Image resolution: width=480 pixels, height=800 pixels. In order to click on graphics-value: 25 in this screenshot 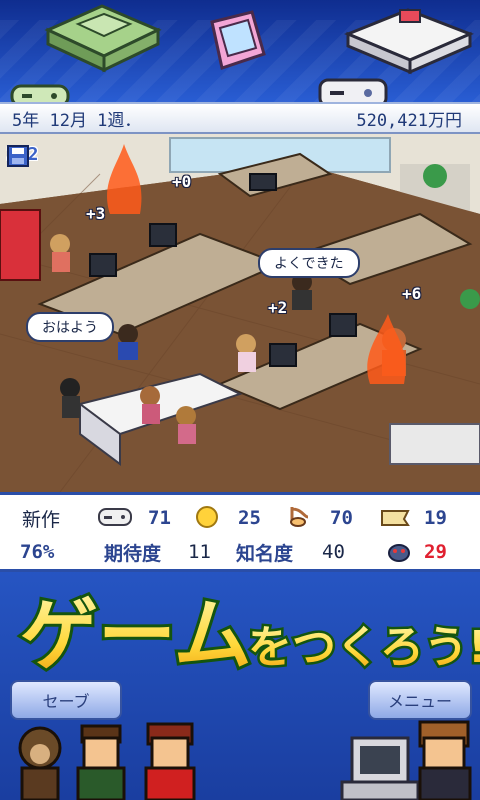, I will do `click(249, 518)`.